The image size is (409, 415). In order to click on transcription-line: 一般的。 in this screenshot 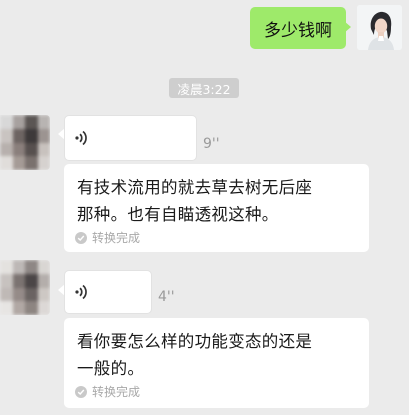, I will do `click(111, 368)`.